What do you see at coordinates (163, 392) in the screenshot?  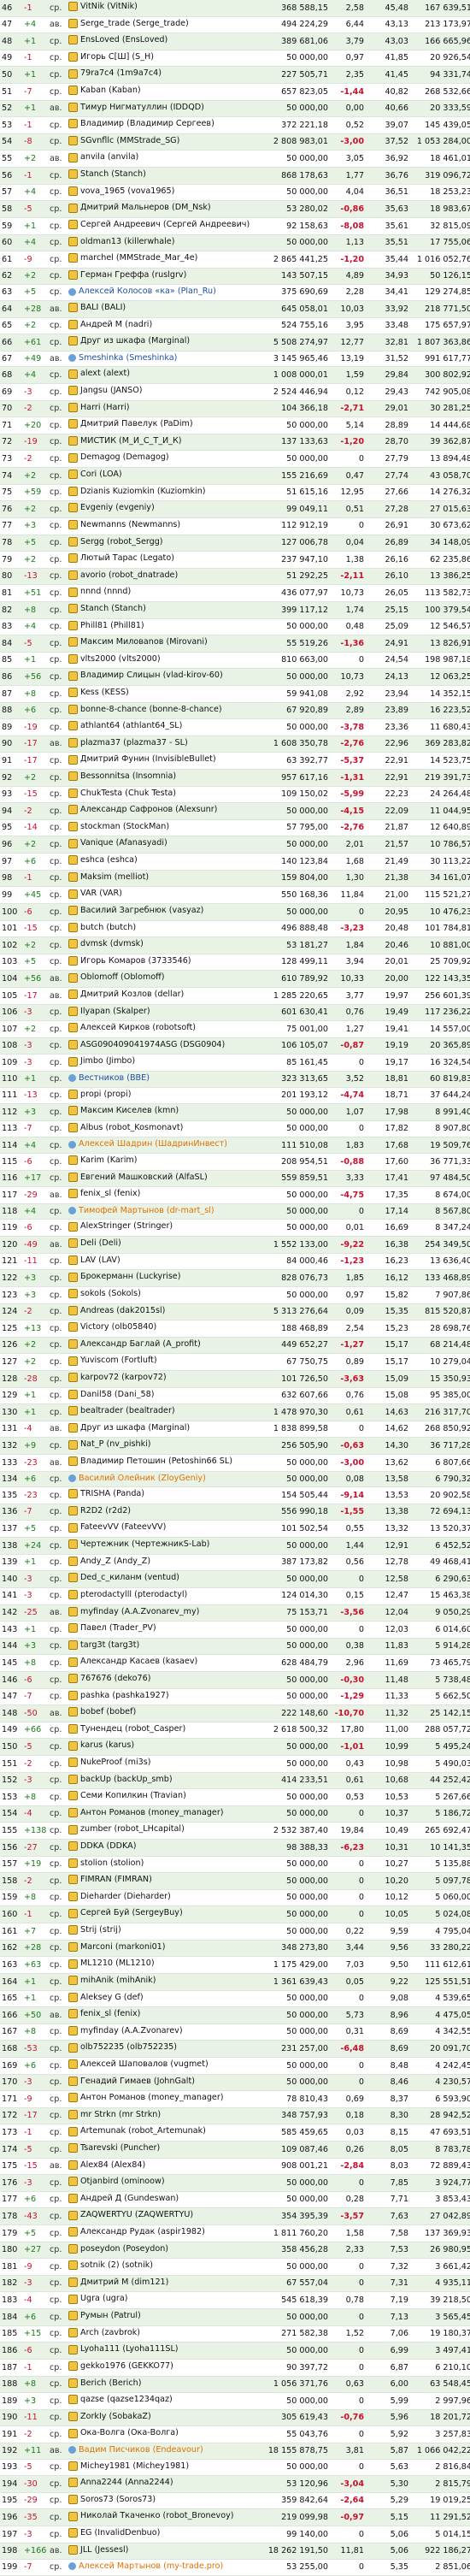 I see `name-cell: Jangsu (JANSO)` at bounding box center [163, 392].